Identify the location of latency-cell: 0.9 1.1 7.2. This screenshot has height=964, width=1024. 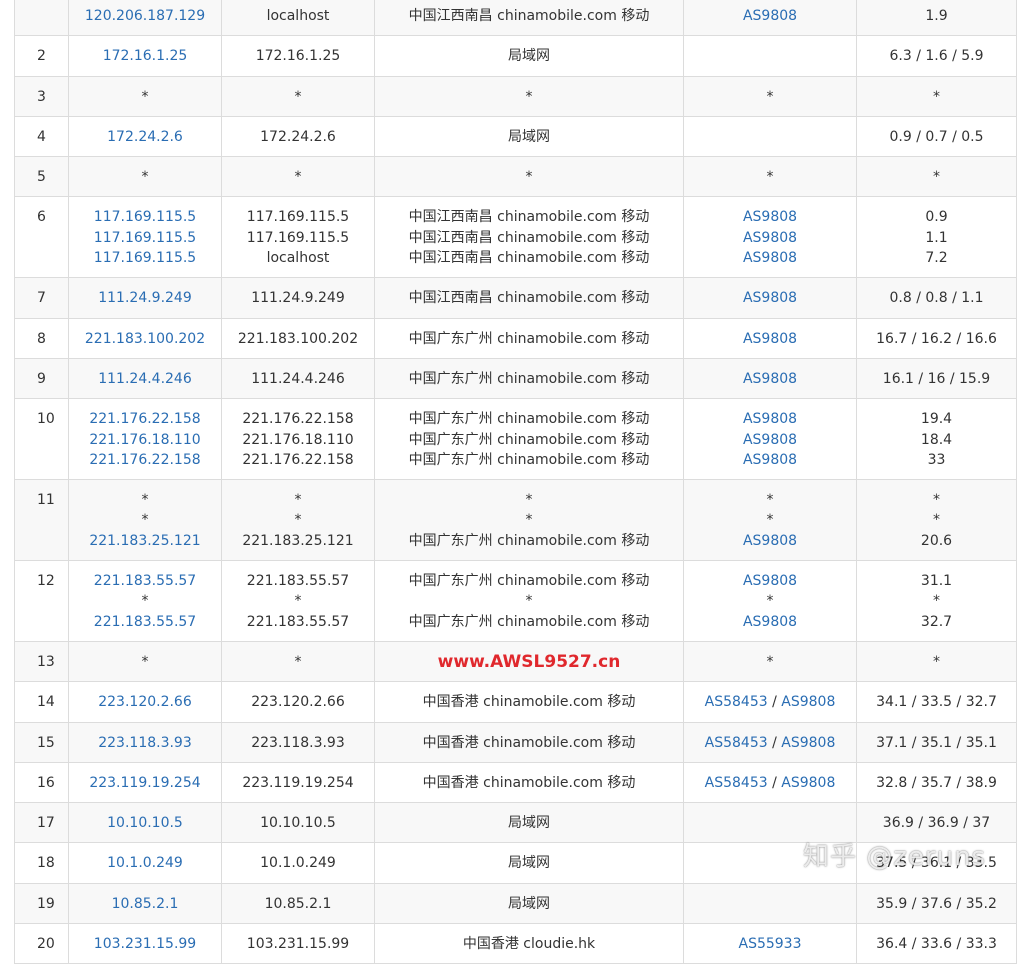
(936, 237).